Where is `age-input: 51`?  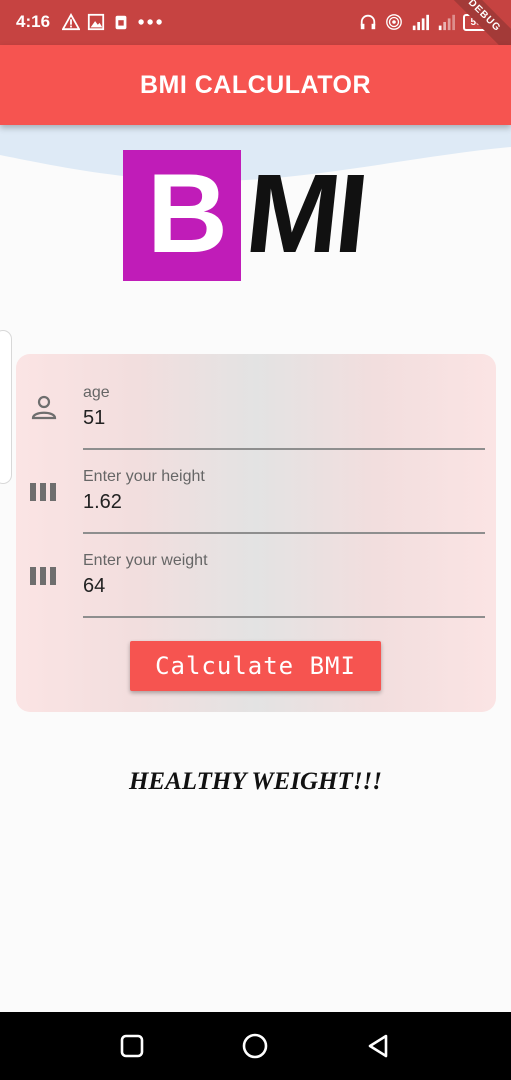
age-input: 51 is located at coordinates (94, 418).